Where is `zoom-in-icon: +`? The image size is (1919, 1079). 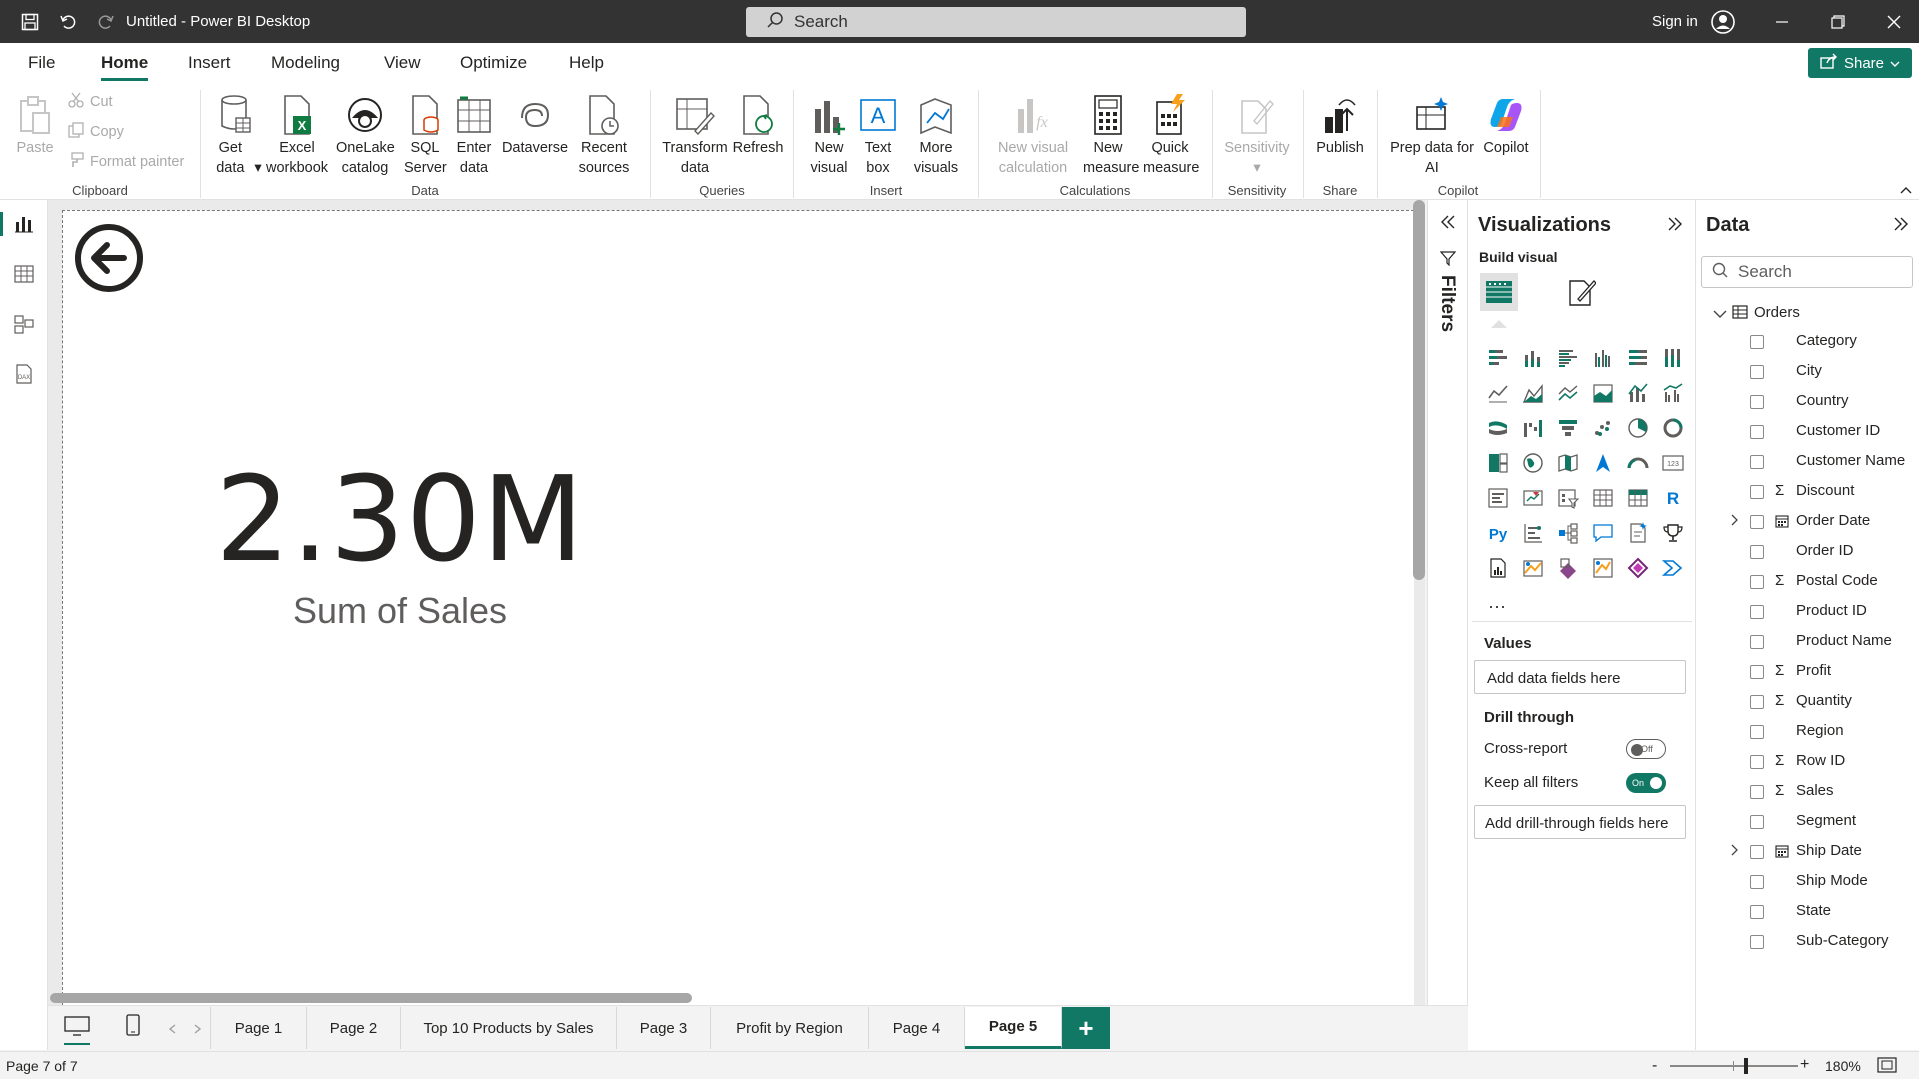 zoom-in-icon: + is located at coordinates (1804, 1065).